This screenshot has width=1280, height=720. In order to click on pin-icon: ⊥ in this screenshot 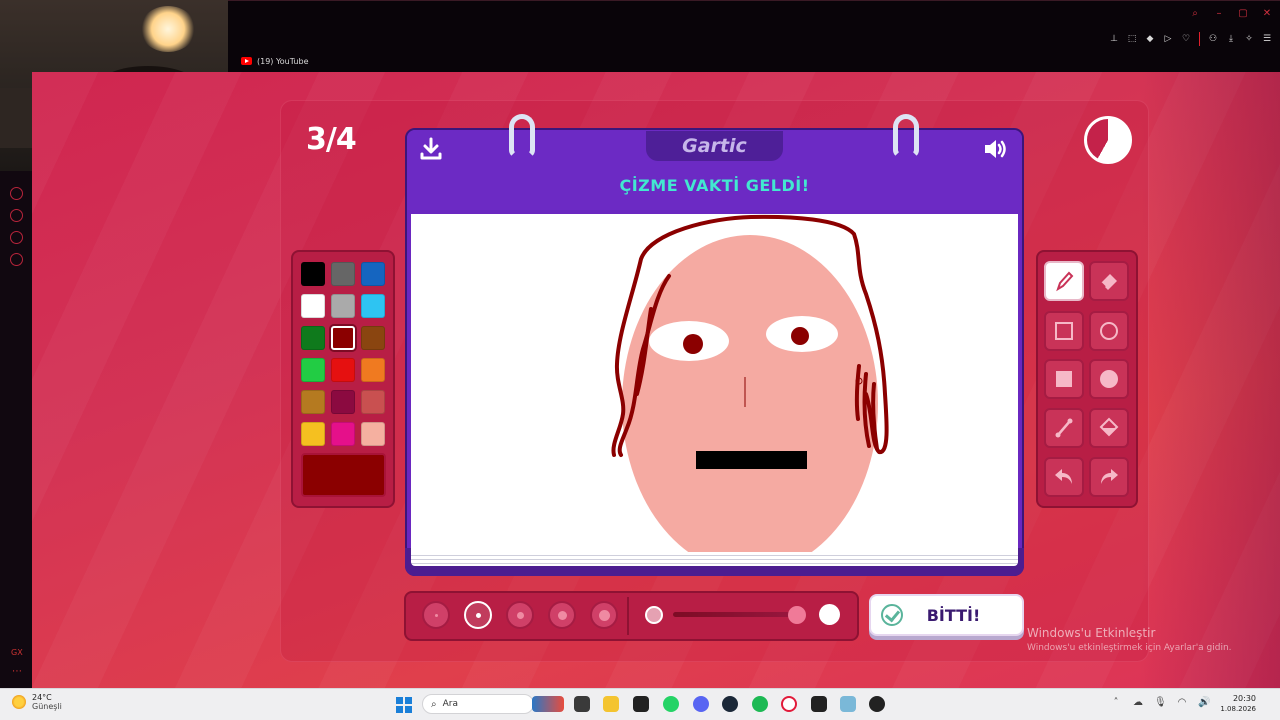, I will do `click(1114, 39)`.